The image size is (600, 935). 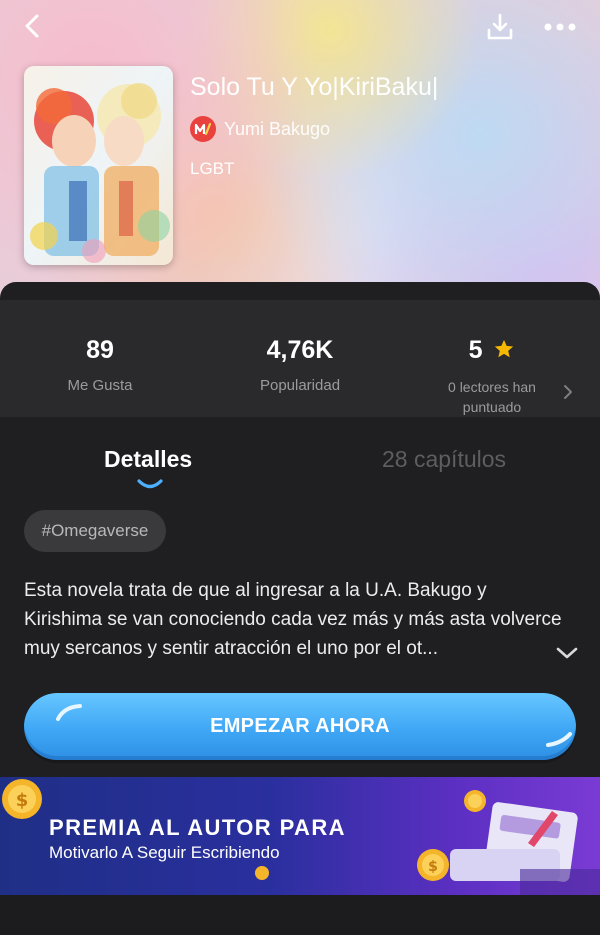 I want to click on more-horizontal-icon, so click(x=560, y=27).